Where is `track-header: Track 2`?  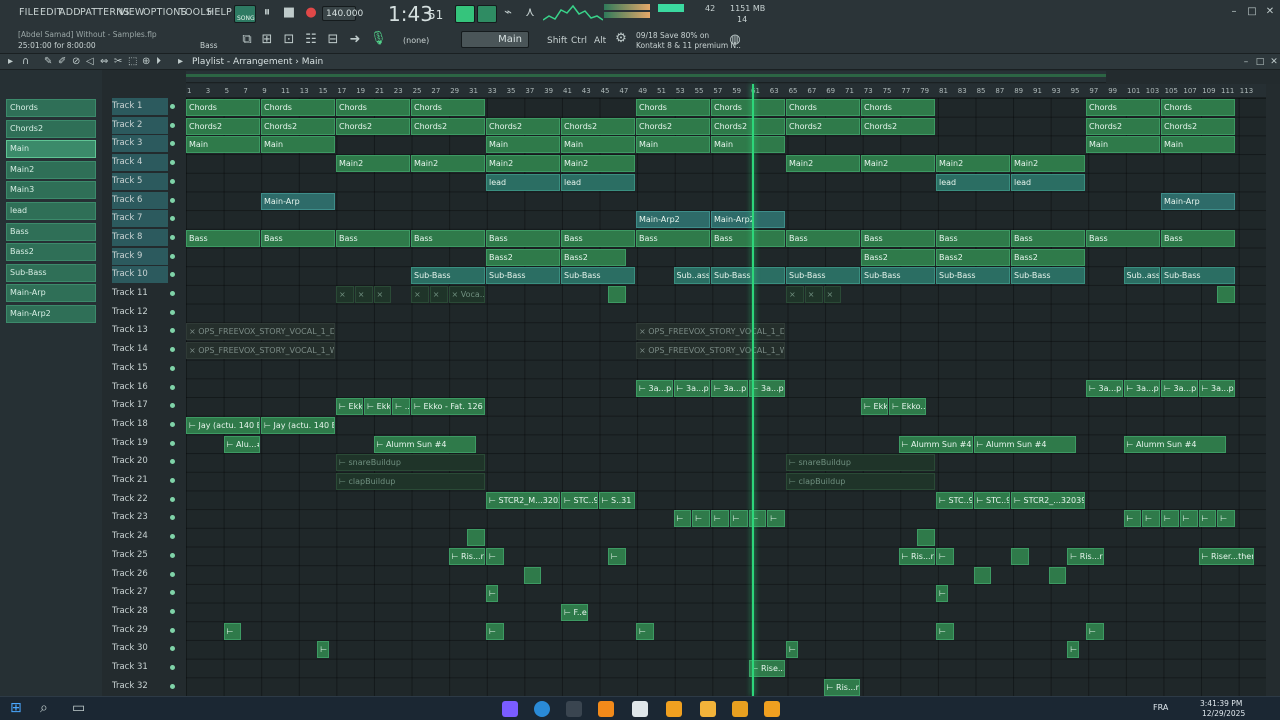 track-header: Track 2 is located at coordinates (140, 125).